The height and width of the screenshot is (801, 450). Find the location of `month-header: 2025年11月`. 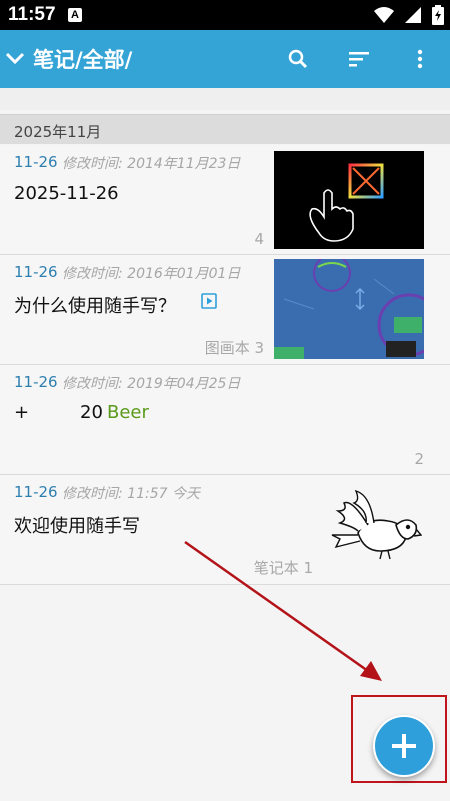

month-header: 2025年11月 is located at coordinates (225, 129).